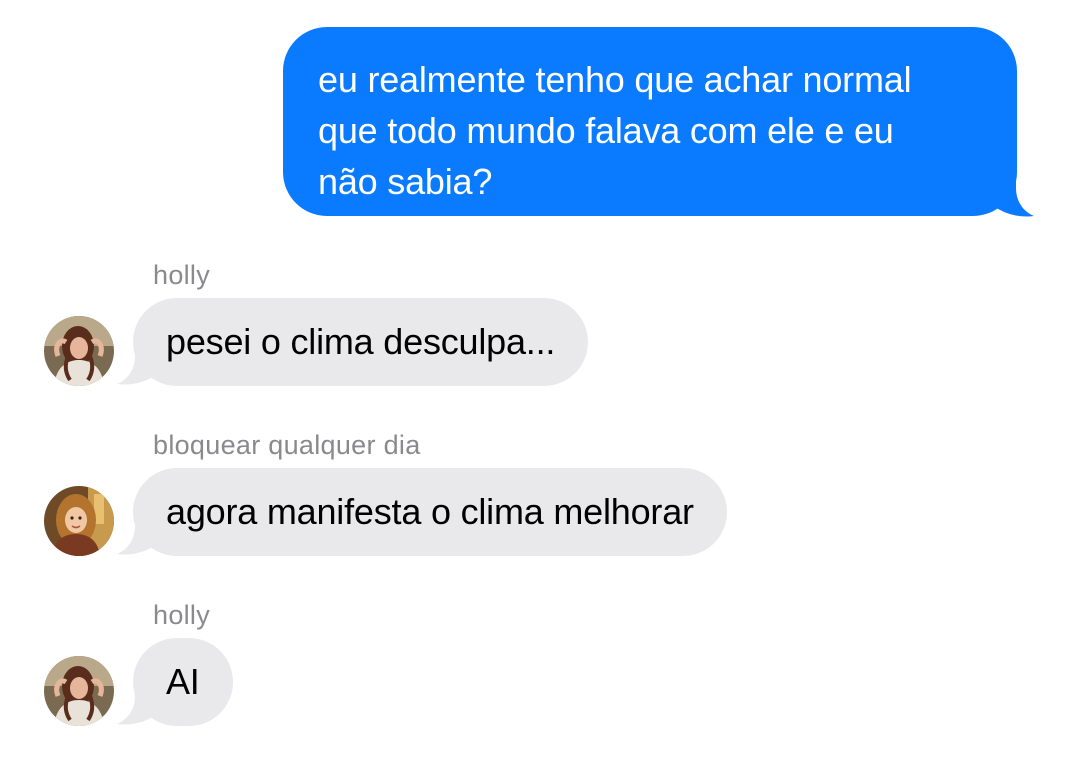 The width and height of the screenshot is (1080, 761). What do you see at coordinates (287, 445) in the screenshot?
I see `sender-name: bloquear qualquer dia` at bounding box center [287, 445].